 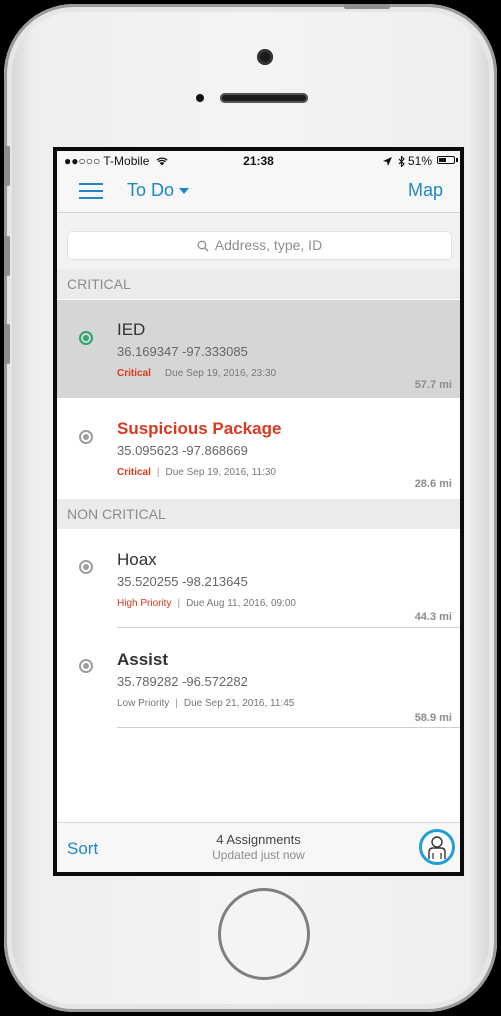 What do you see at coordinates (258, 855) in the screenshot?
I see `updated-status: Updated just now` at bounding box center [258, 855].